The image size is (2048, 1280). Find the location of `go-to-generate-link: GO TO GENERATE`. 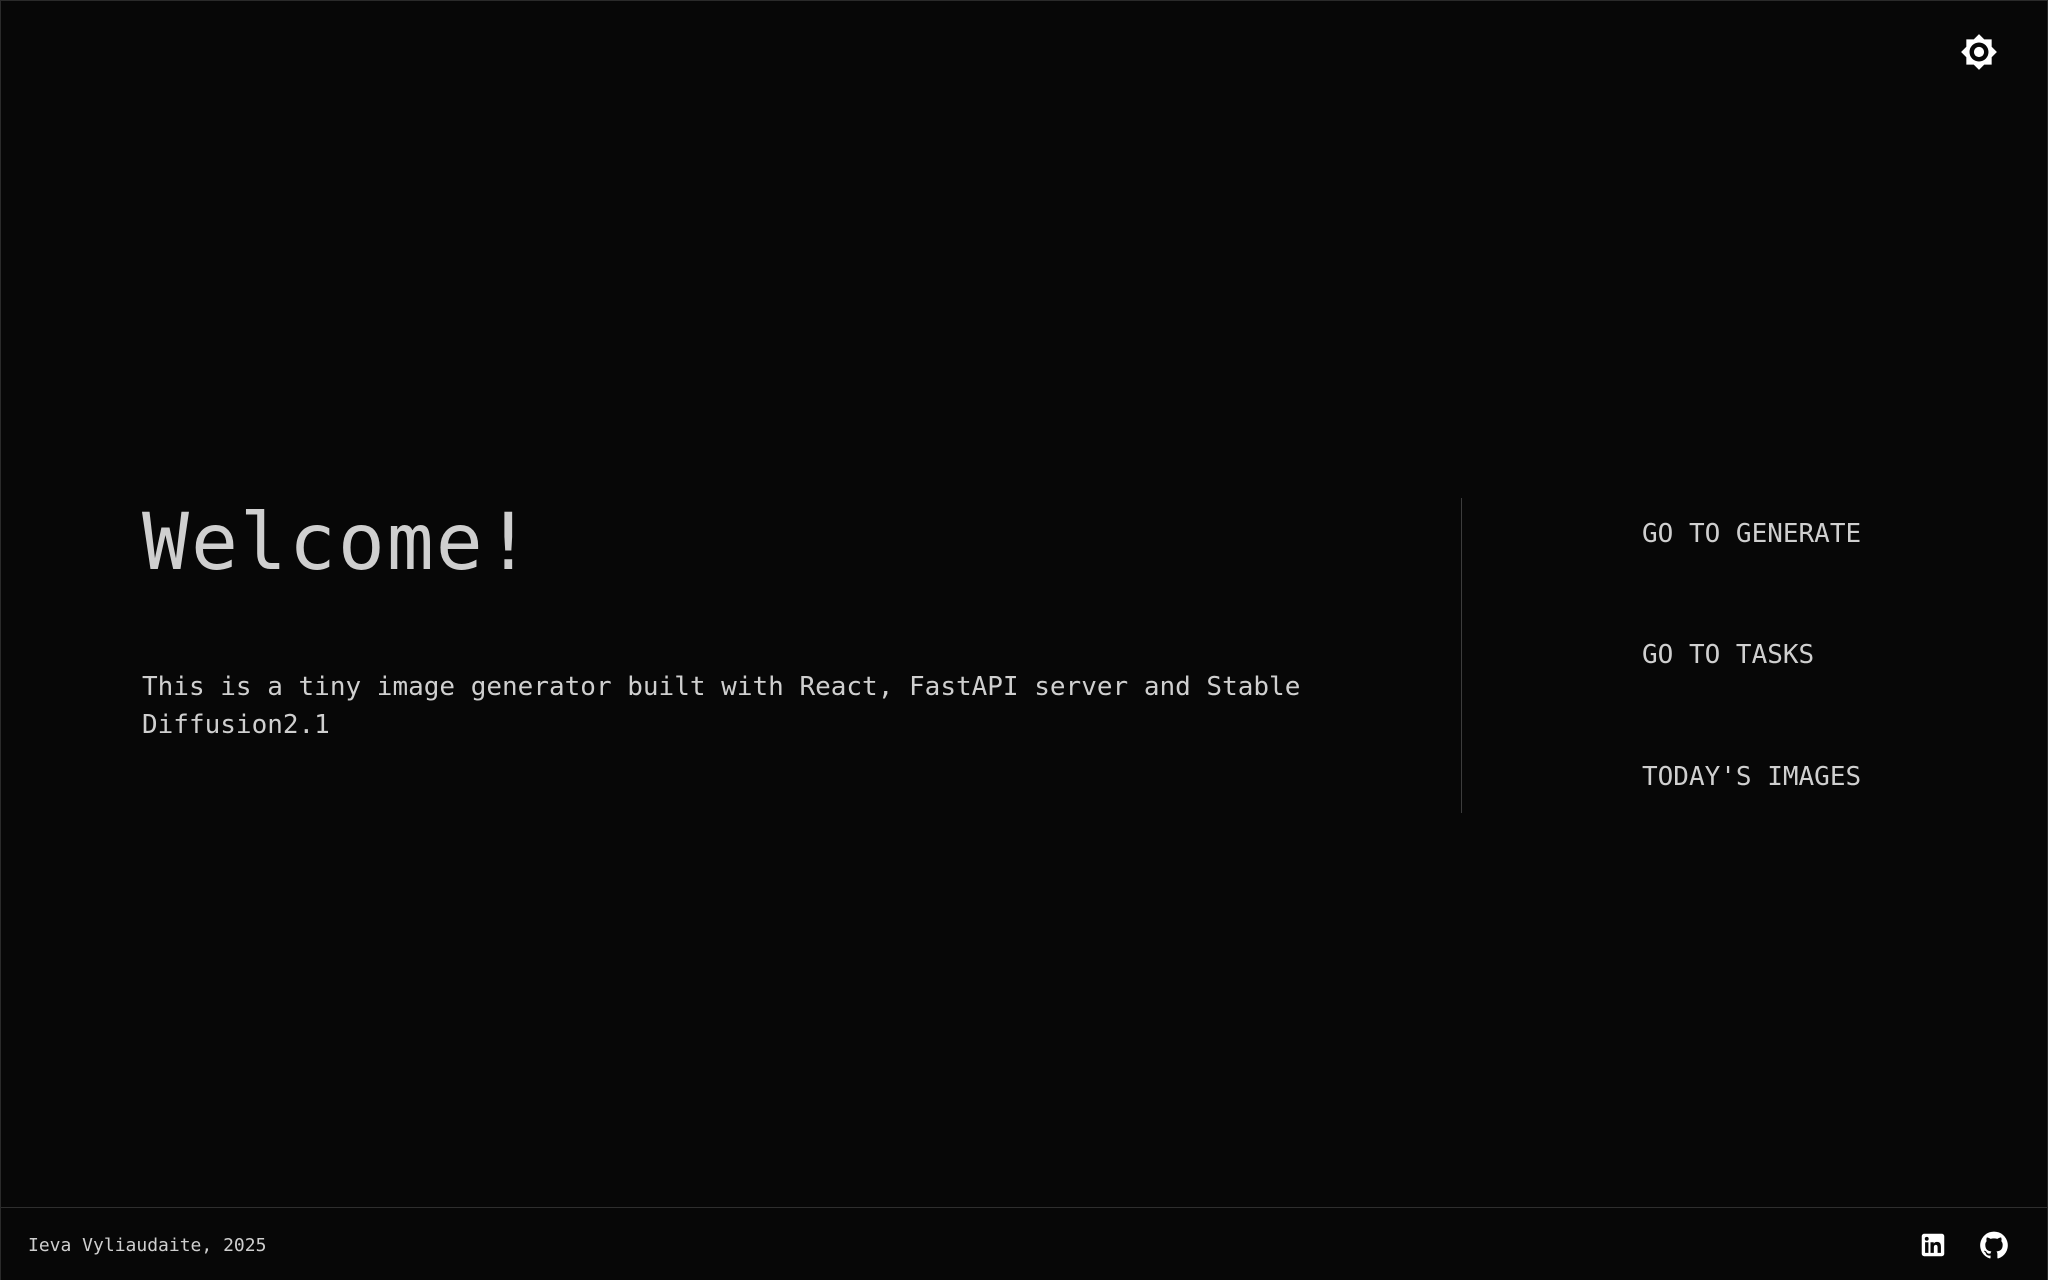

go-to-generate-link: GO TO GENERATE is located at coordinates (1751, 534).